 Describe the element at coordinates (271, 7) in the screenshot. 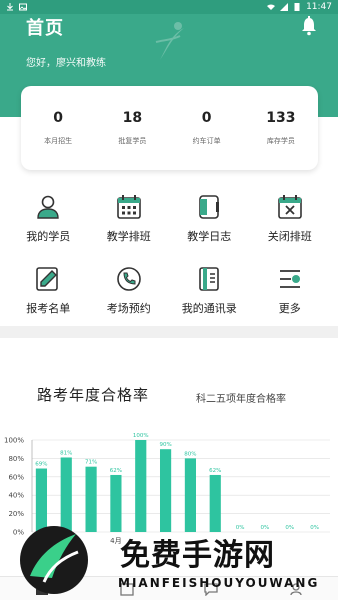

I see `wifi-icon` at that location.